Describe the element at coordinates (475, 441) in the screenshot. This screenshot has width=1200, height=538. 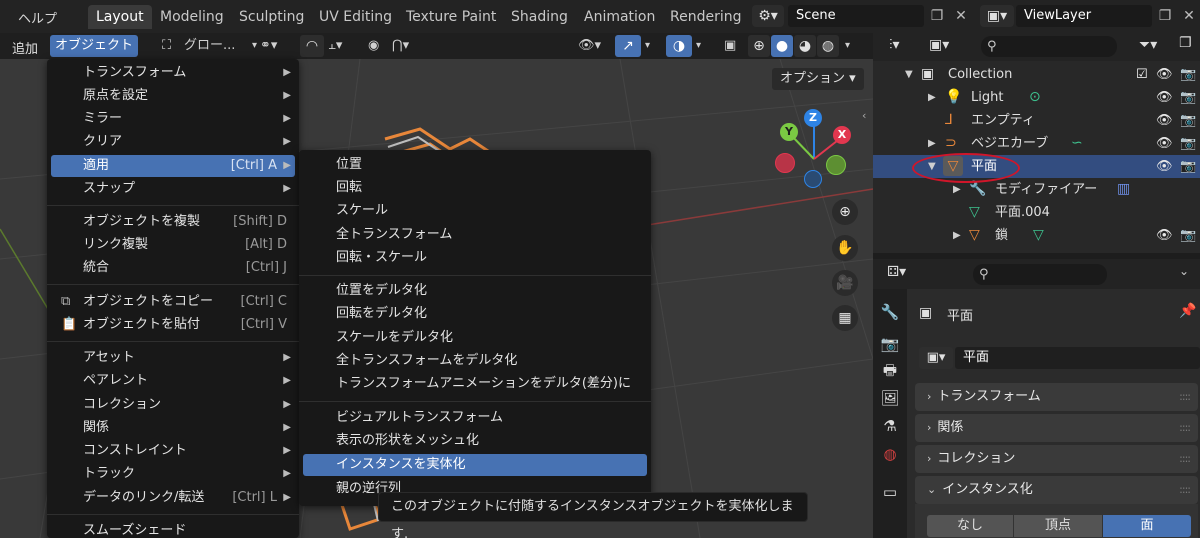
I see `apply-visual-geometry-to-mesh: 表示の形状をメッシュ化` at that location.